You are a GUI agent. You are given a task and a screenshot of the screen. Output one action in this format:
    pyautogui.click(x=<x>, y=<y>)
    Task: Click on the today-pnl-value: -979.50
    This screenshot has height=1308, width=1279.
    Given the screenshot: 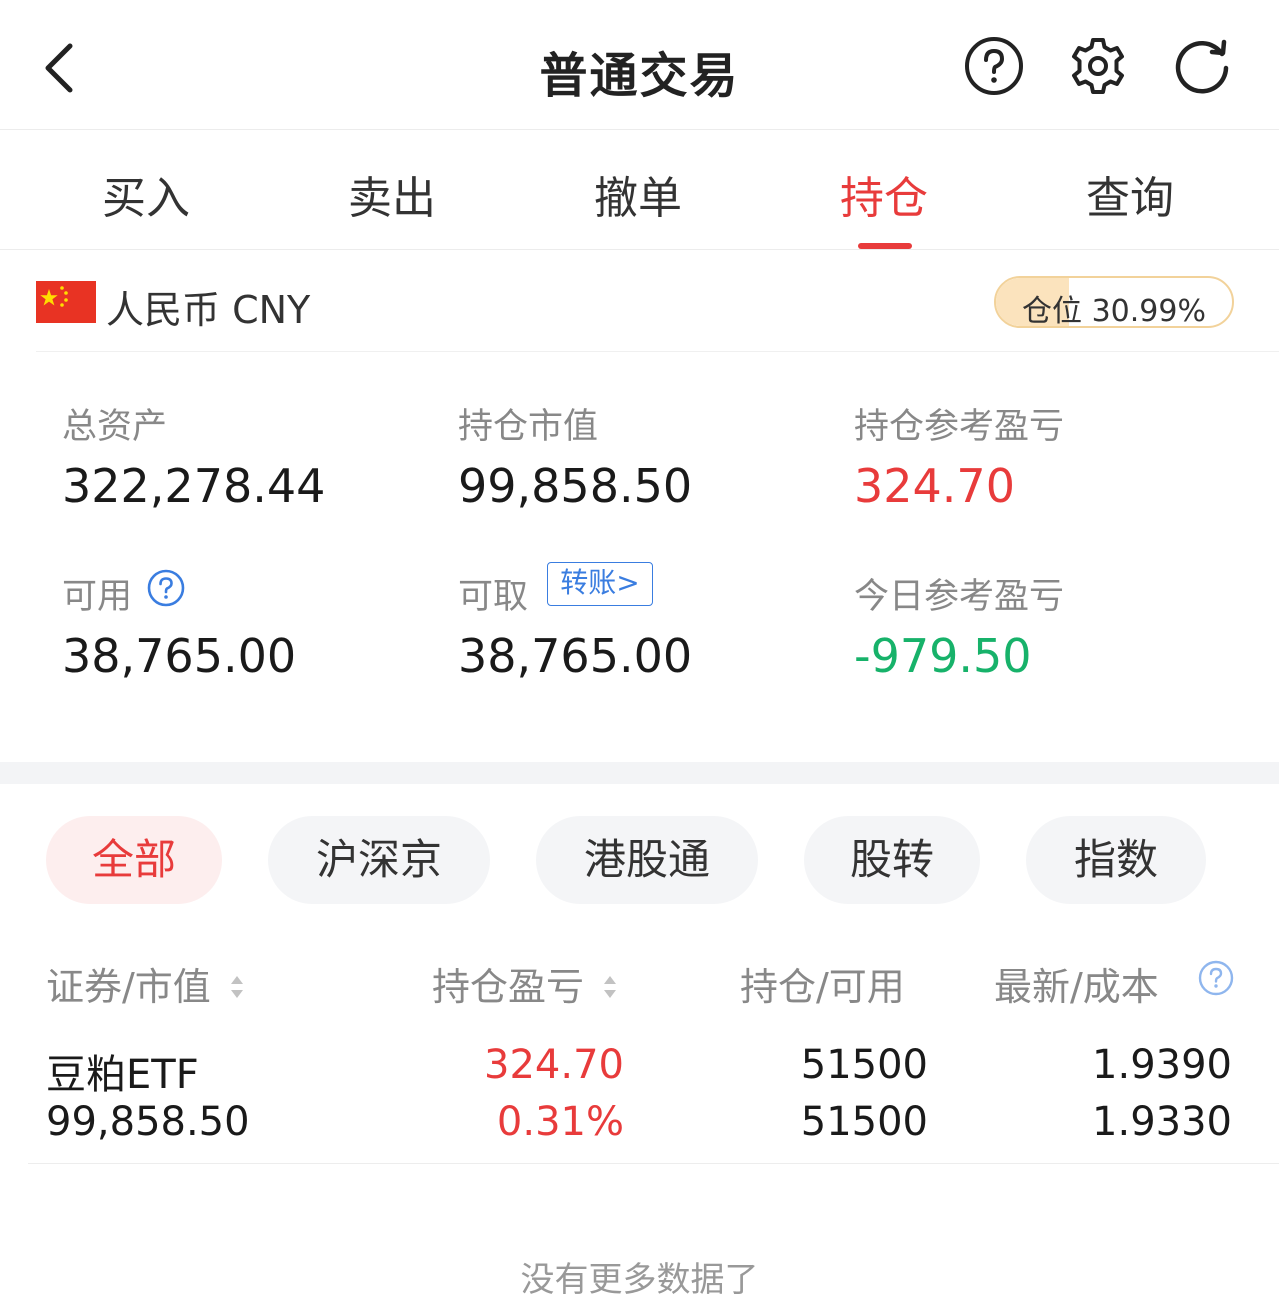 What is the action you would take?
    pyautogui.click(x=943, y=656)
    